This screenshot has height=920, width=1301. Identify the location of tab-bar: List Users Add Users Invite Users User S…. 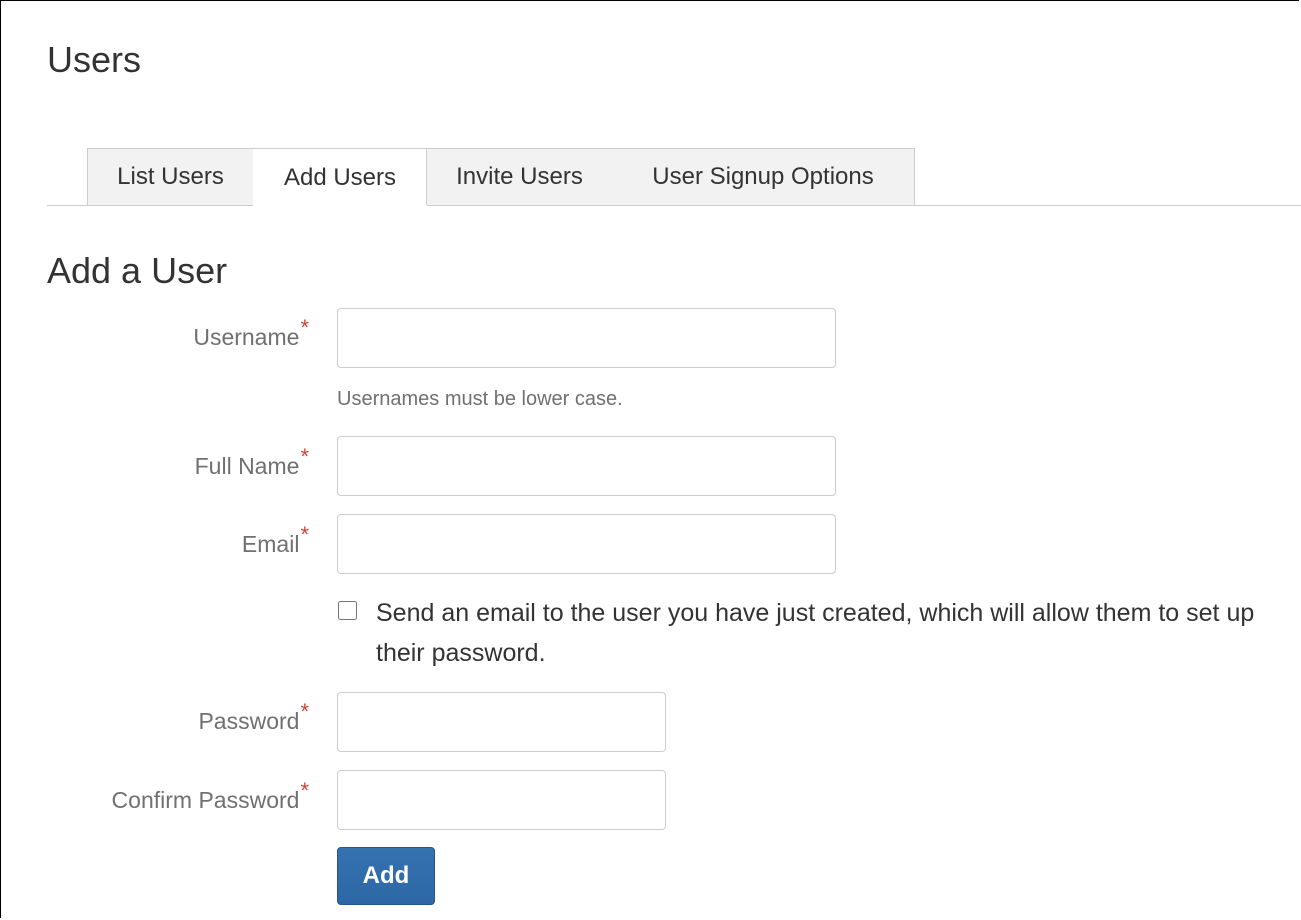
(674, 177).